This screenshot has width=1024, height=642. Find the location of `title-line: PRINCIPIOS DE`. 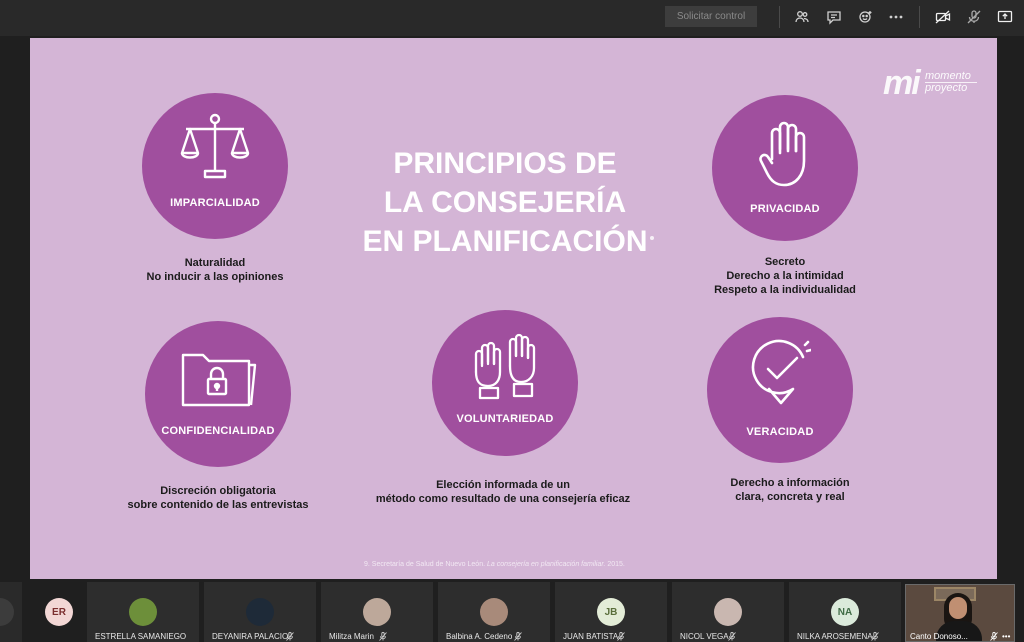

title-line: PRINCIPIOS DE is located at coordinates (505, 163).